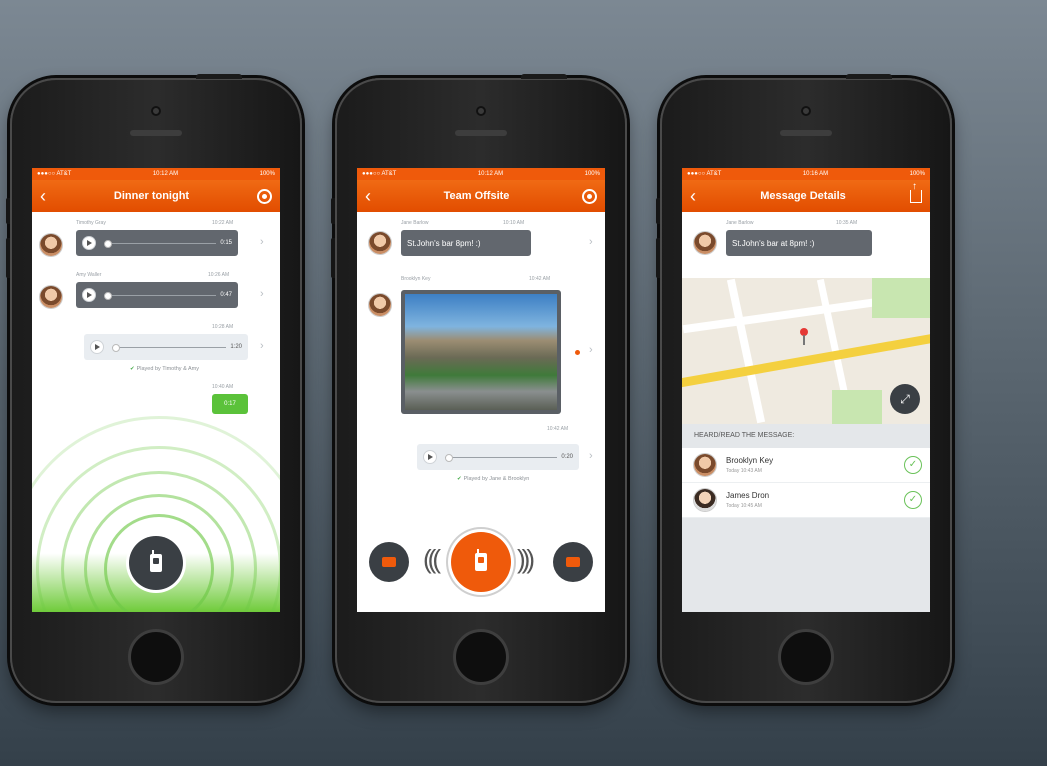  I want to click on text-message-bubble: St.John's bar 8pm! :), so click(466, 243).